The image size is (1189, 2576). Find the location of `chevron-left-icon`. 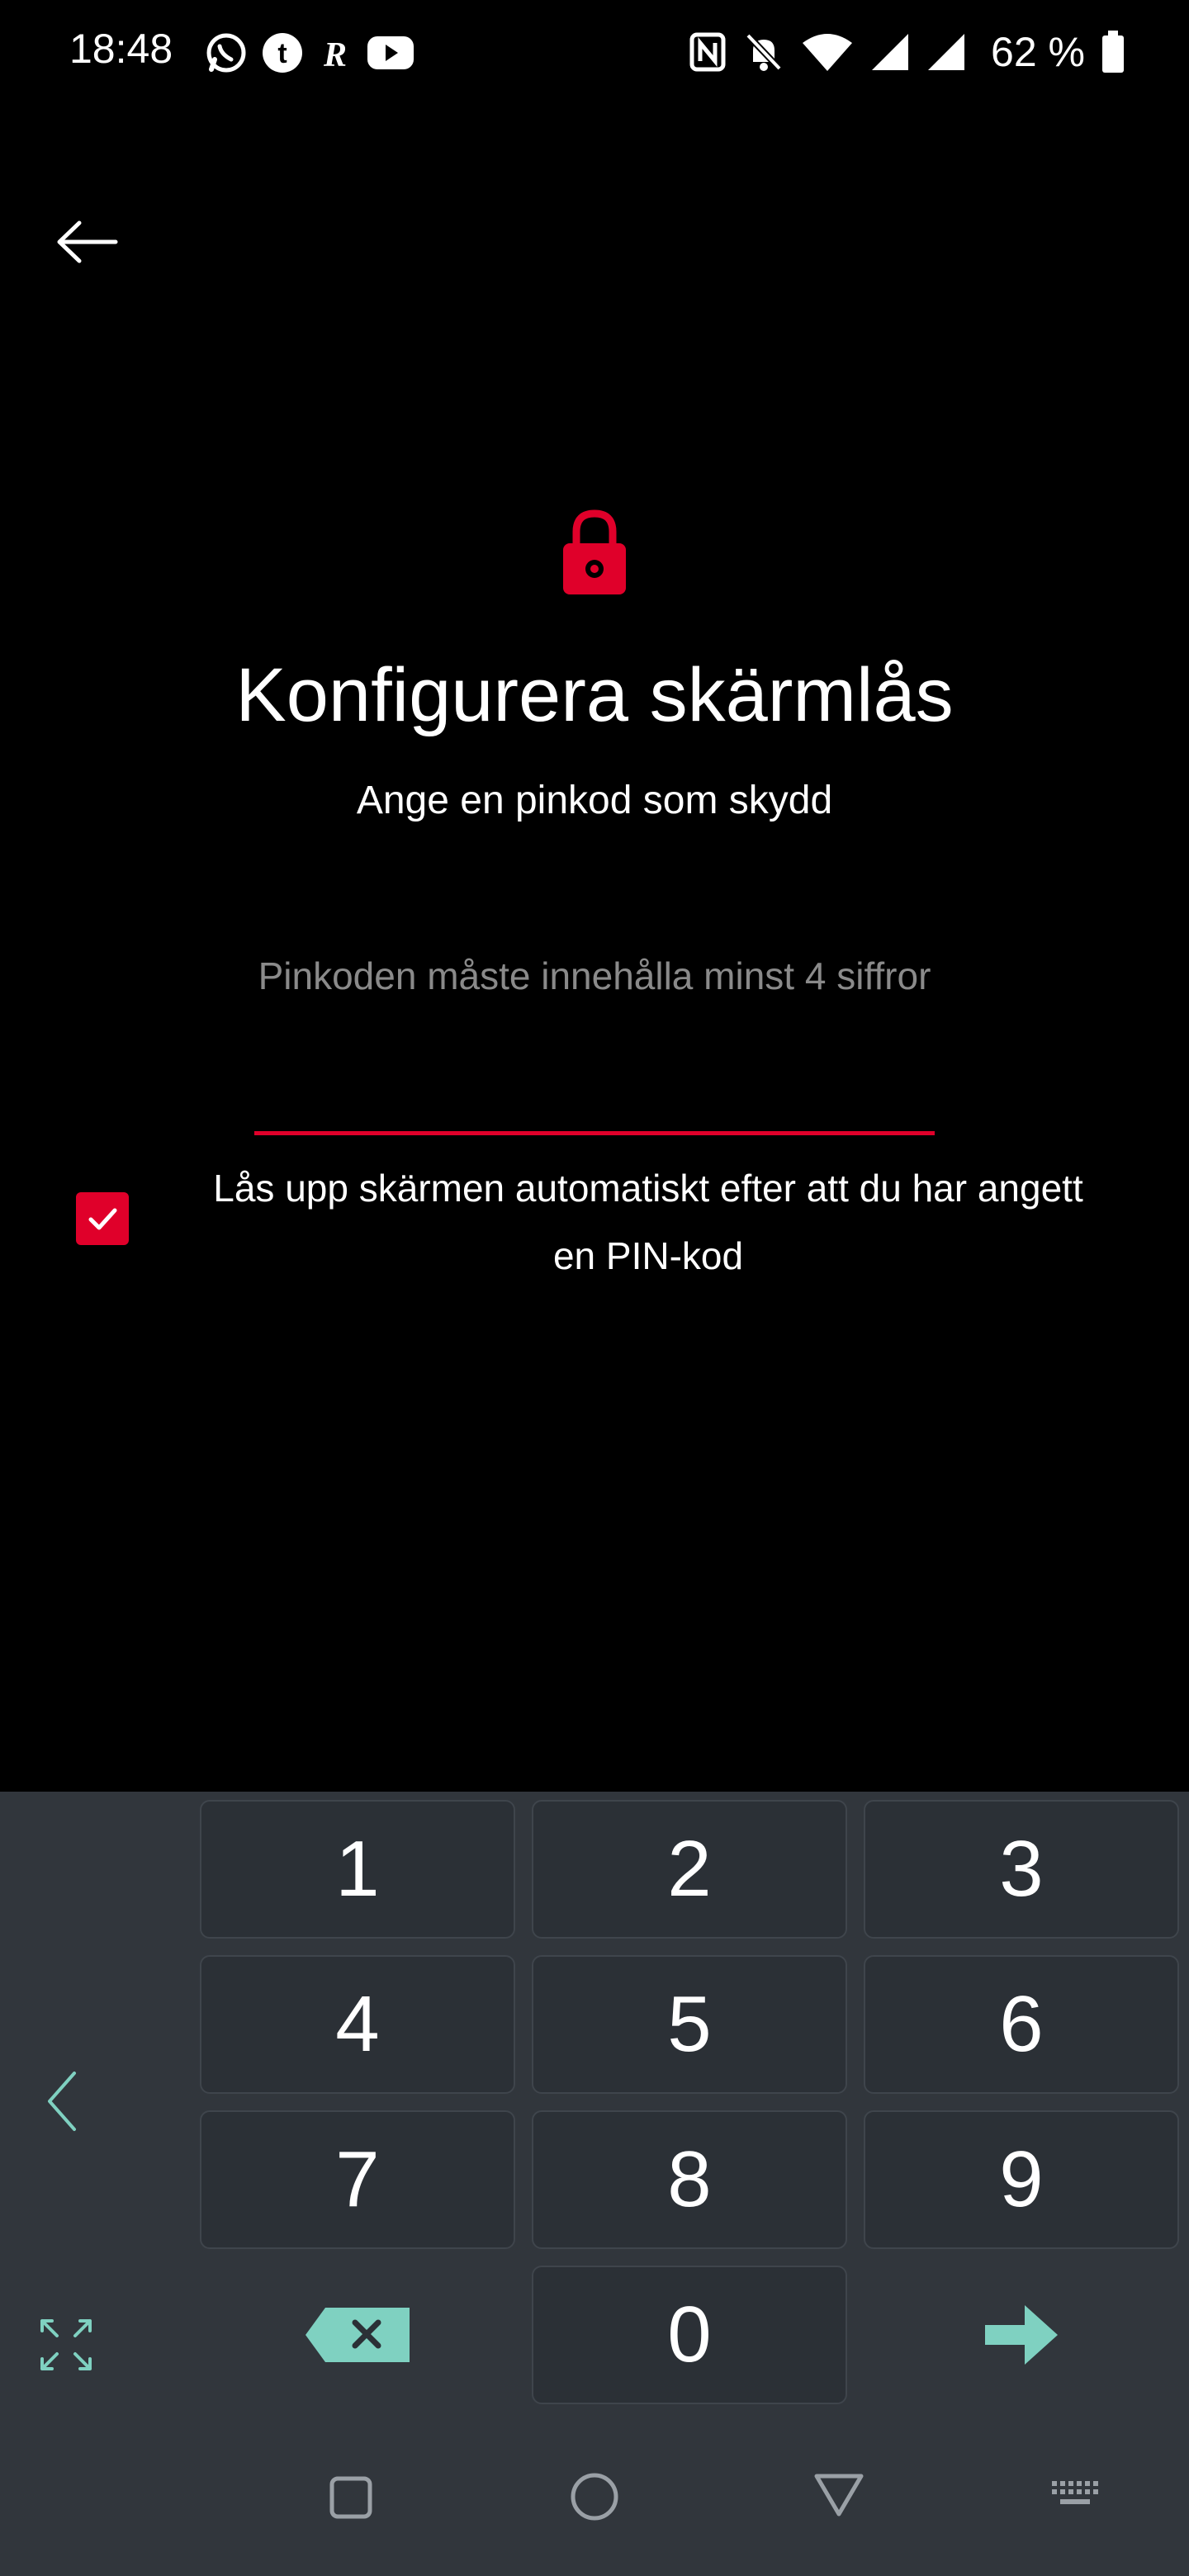

chevron-left-icon is located at coordinates (62, 2101).